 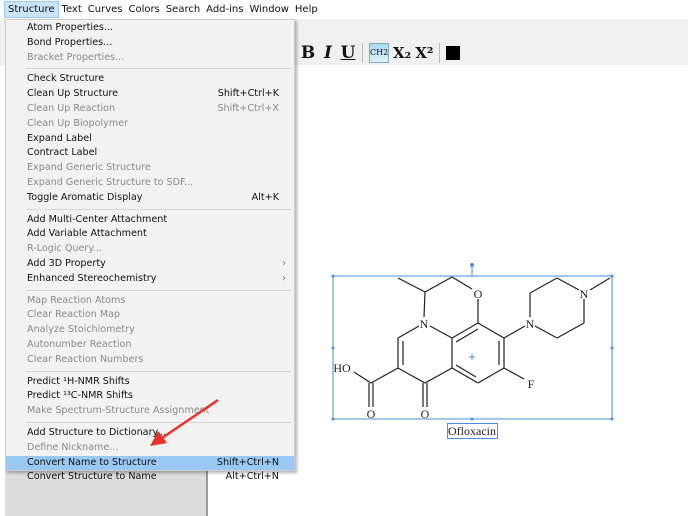 I want to click on menu-item-toggle-aromatic-display: Toggle Aromatic Display Alt+K, so click(x=150, y=198).